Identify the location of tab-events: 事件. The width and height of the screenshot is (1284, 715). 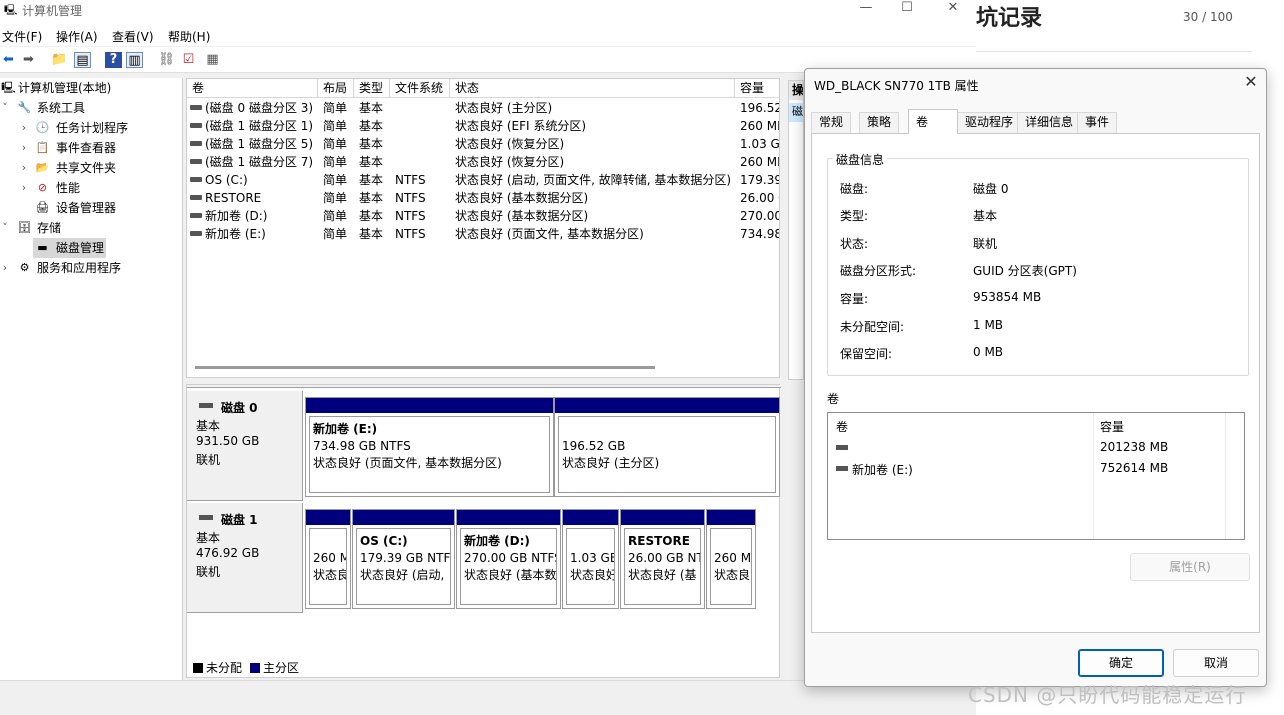
(1097, 122).